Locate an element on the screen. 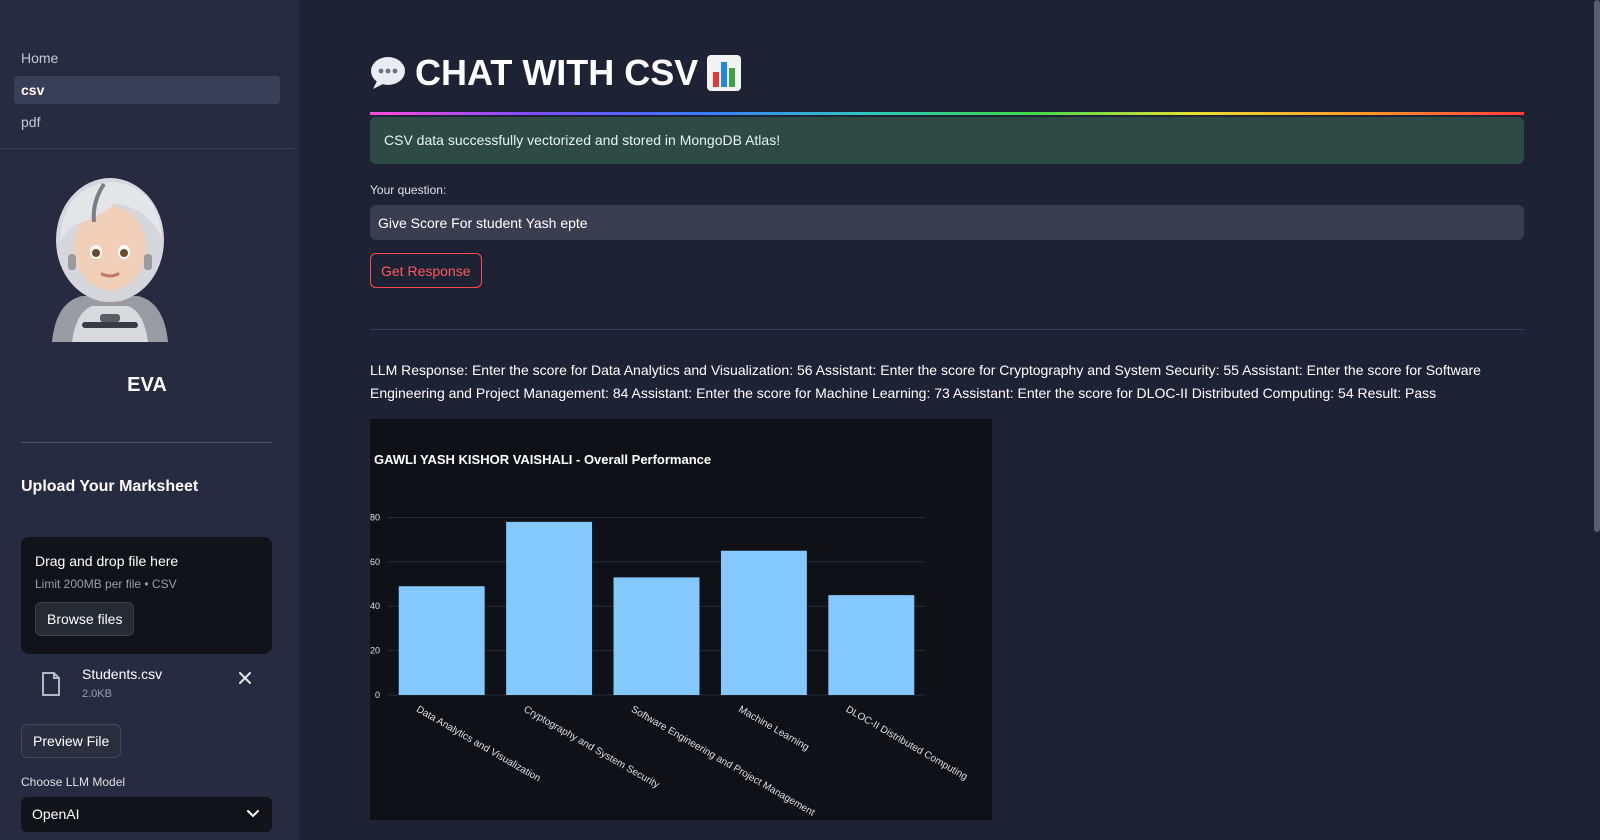 The height and width of the screenshot is (840, 1600). question-input is located at coordinates (947, 222).